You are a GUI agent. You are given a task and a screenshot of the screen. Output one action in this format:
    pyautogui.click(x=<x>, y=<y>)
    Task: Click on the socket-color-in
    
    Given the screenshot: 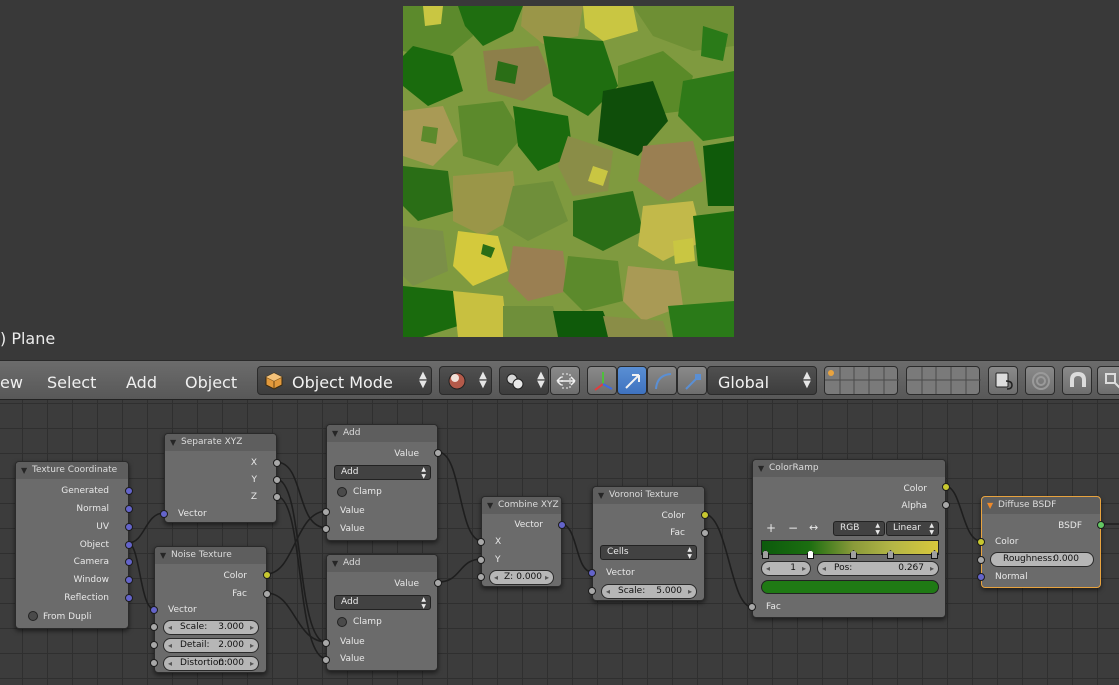 What is the action you would take?
    pyautogui.click(x=981, y=542)
    